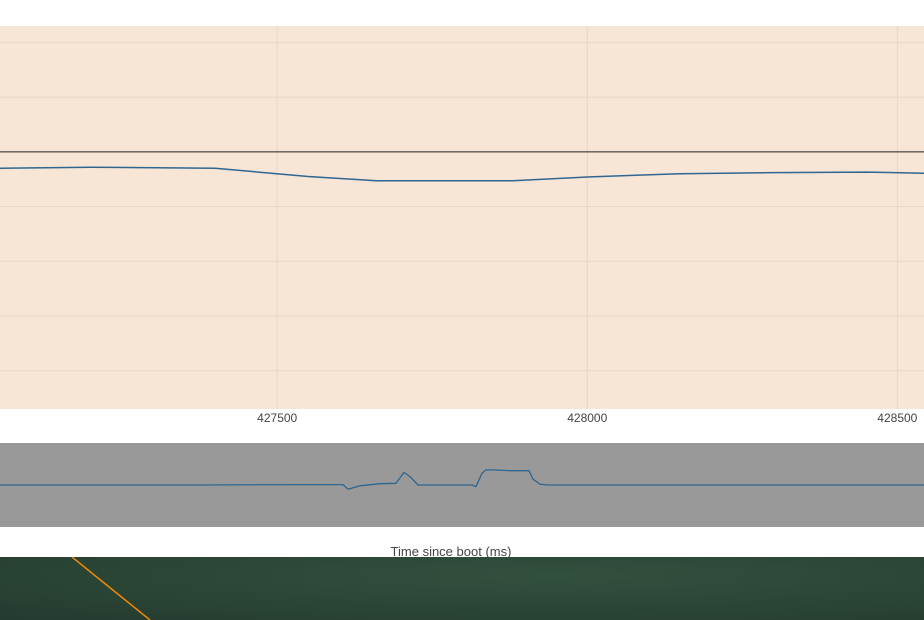 This screenshot has height=620, width=924. What do you see at coordinates (587, 418) in the screenshot?
I see `x-tick-label: 428000` at bounding box center [587, 418].